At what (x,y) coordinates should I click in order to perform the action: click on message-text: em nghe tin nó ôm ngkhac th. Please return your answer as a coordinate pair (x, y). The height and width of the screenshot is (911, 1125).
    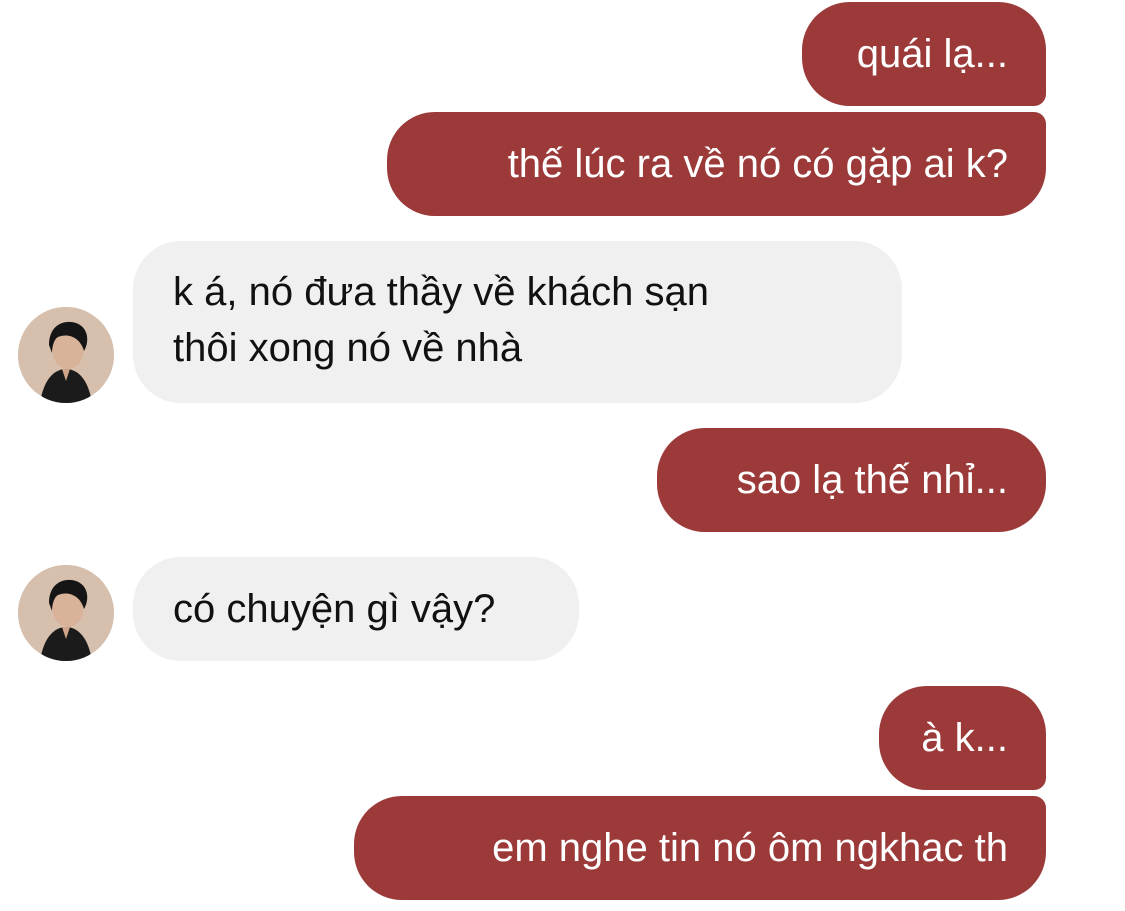
    Looking at the image, I should click on (750, 848).